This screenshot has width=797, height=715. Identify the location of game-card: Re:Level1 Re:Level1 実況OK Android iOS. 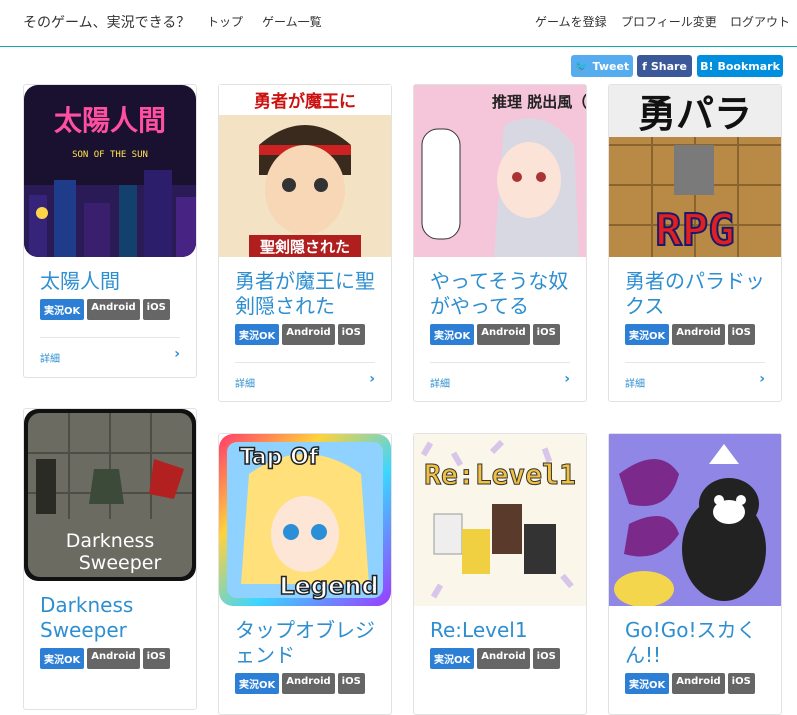
(500, 574).